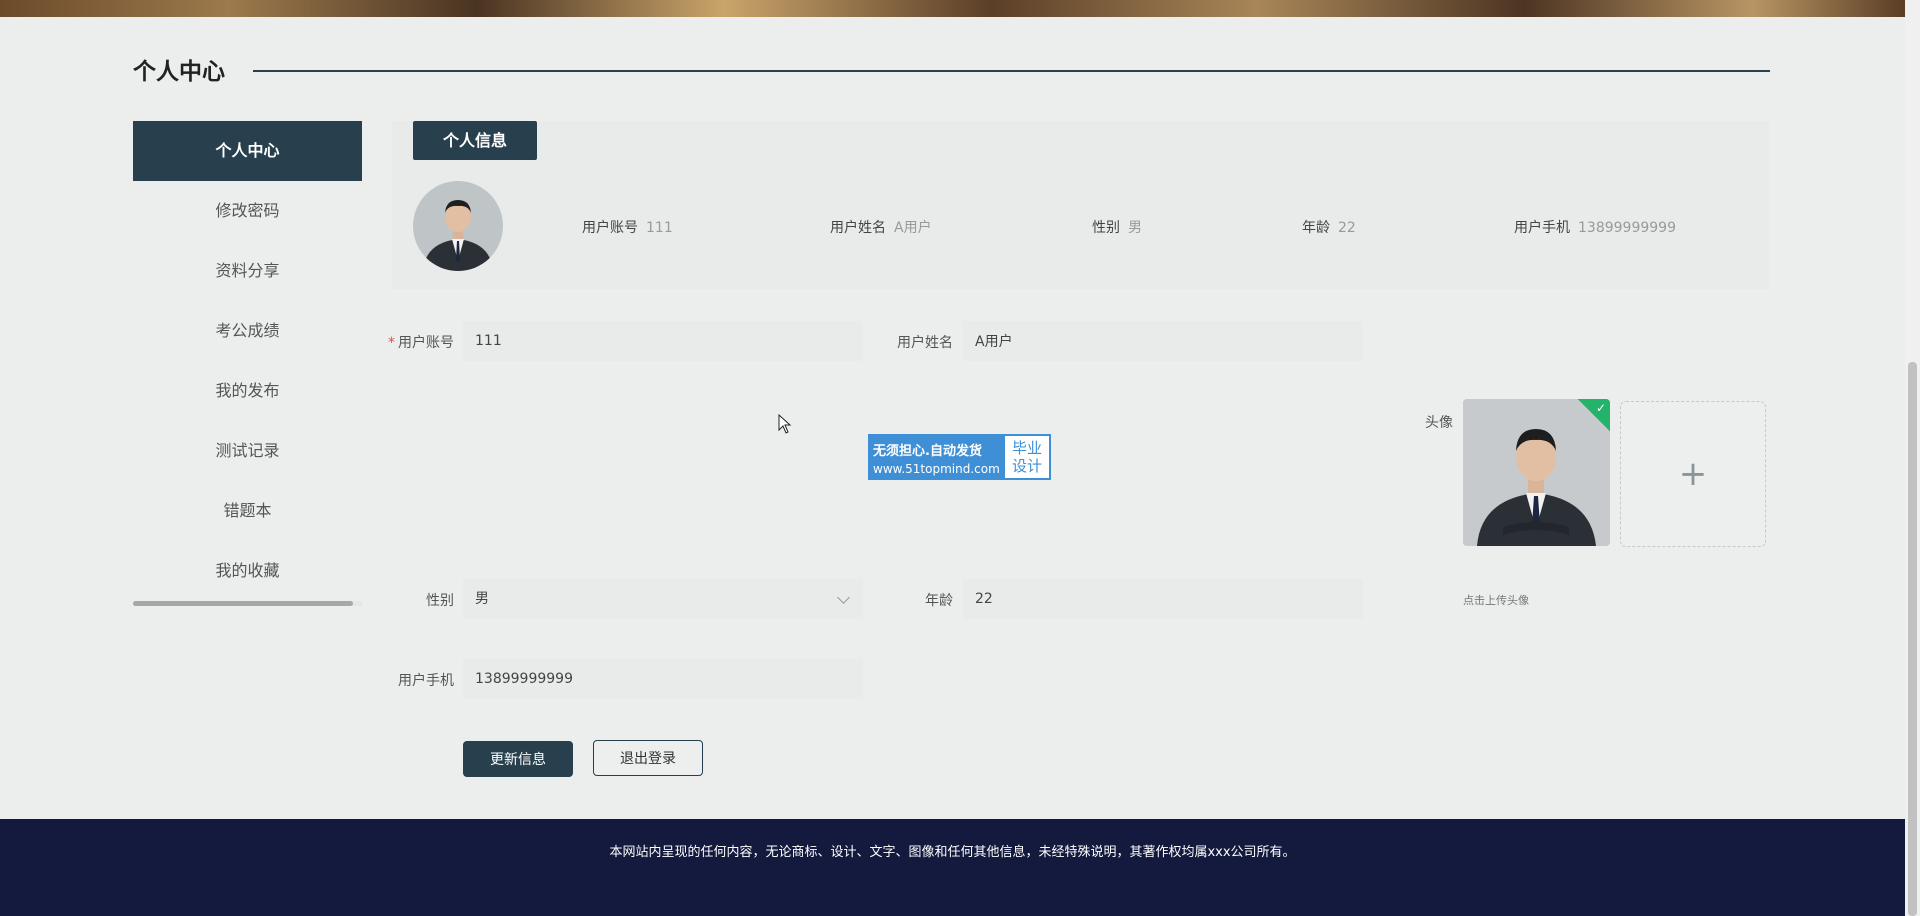 The height and width of the screenshot is (916, 1920). What do you see at coordinates (648, 758) in the screenshot?
I see `logout-button: 退出登录` at bounding box center [648, 758].